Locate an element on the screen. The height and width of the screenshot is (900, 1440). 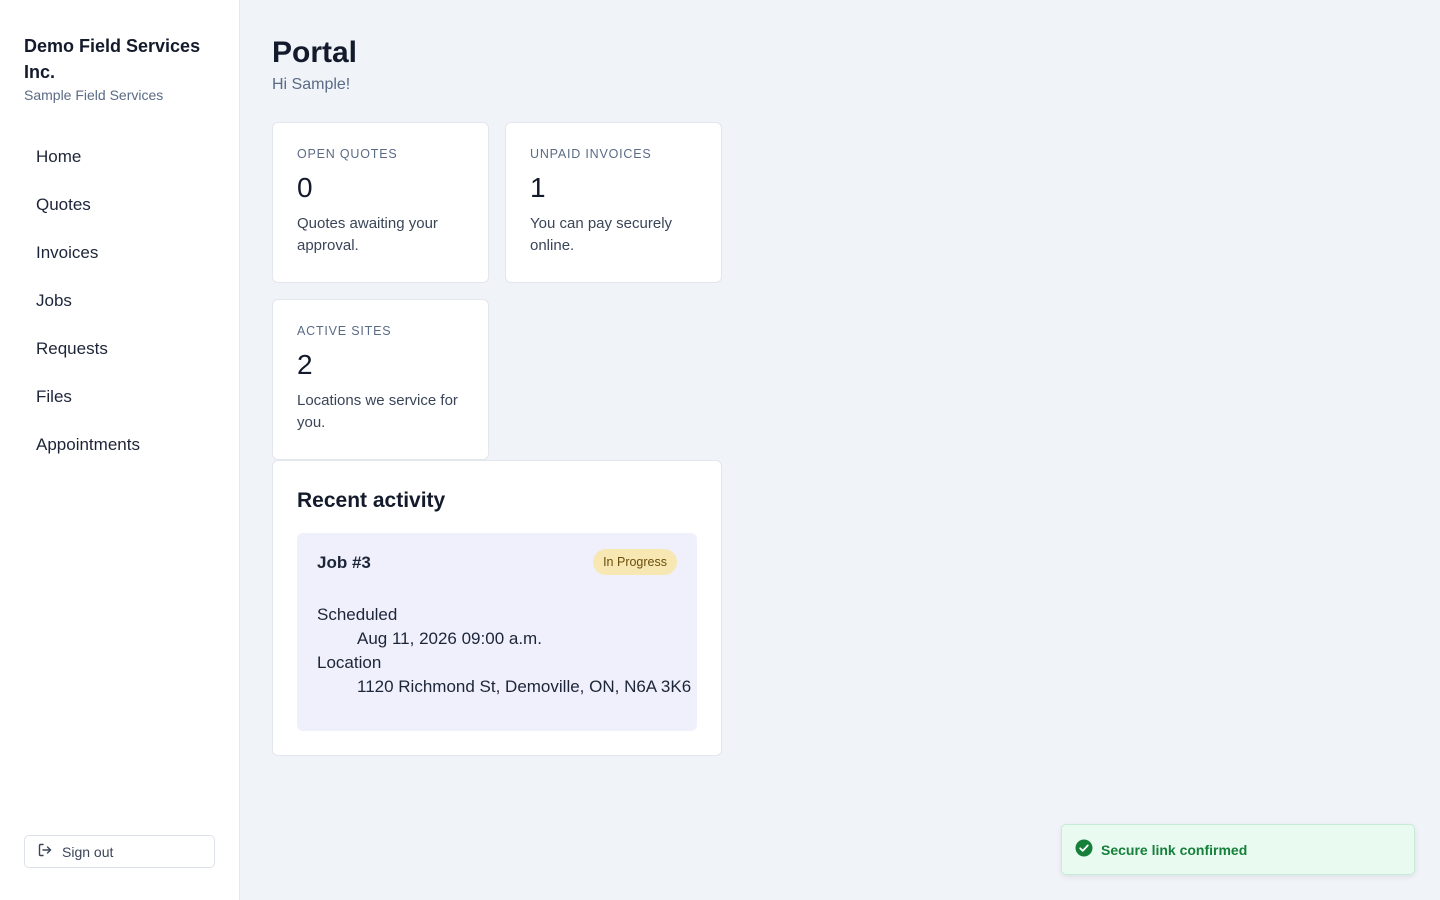
stat-value: 1 is located at coordinates (538, 187).